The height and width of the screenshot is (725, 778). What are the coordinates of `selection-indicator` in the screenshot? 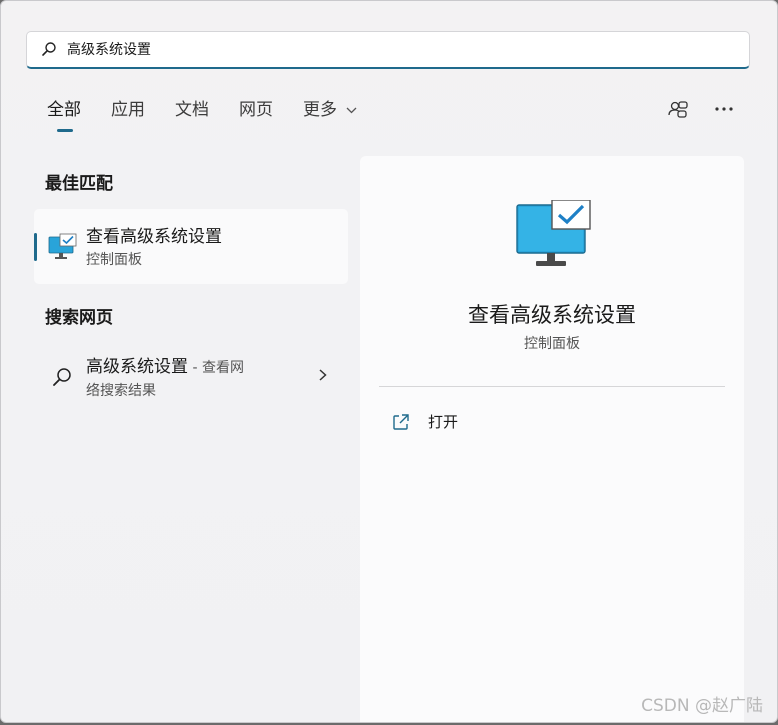 It's located at (35, 247).